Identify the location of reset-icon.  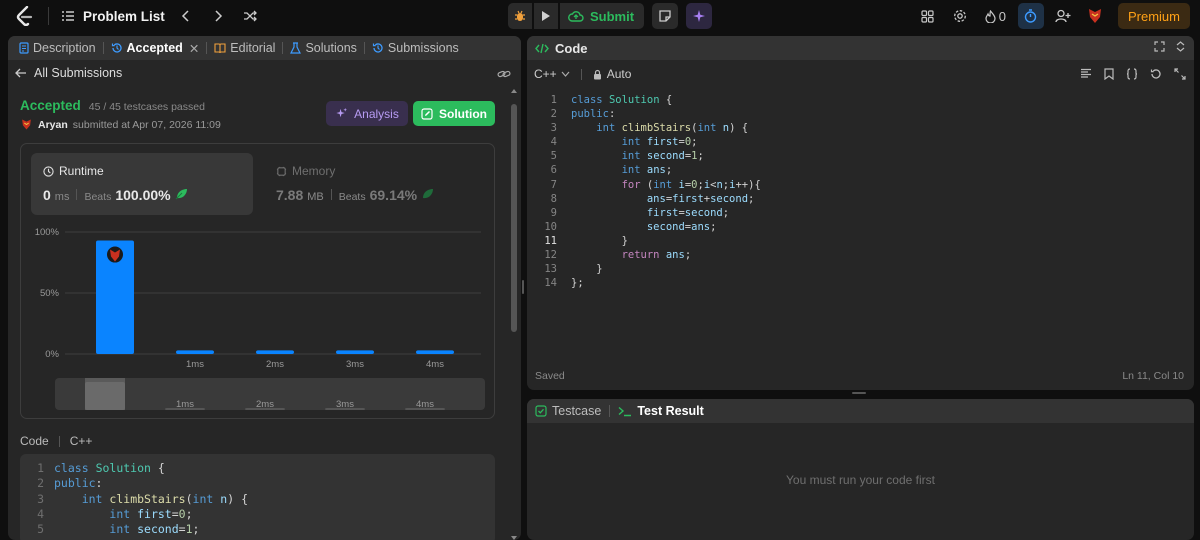
(1156, 74).